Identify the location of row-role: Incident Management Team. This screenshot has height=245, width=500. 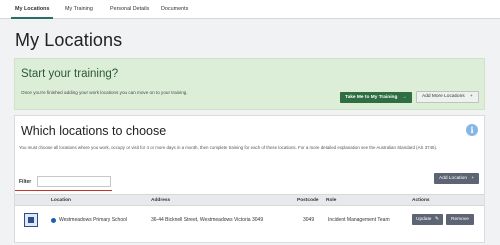
(359, 220).